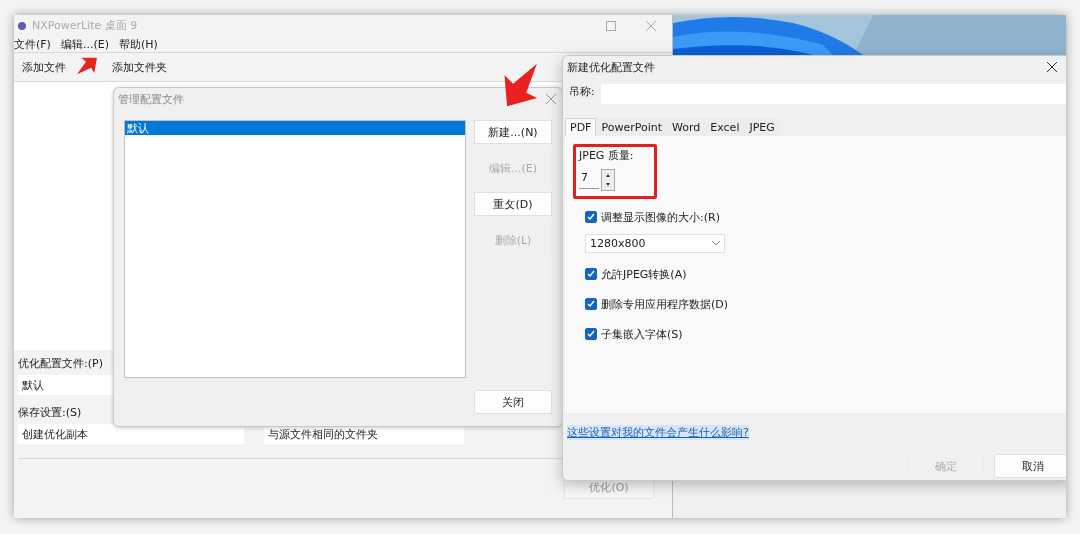 The image size is (1080, 534). I want to click on dialog-title: 管理配置文件, so click(151, 99).